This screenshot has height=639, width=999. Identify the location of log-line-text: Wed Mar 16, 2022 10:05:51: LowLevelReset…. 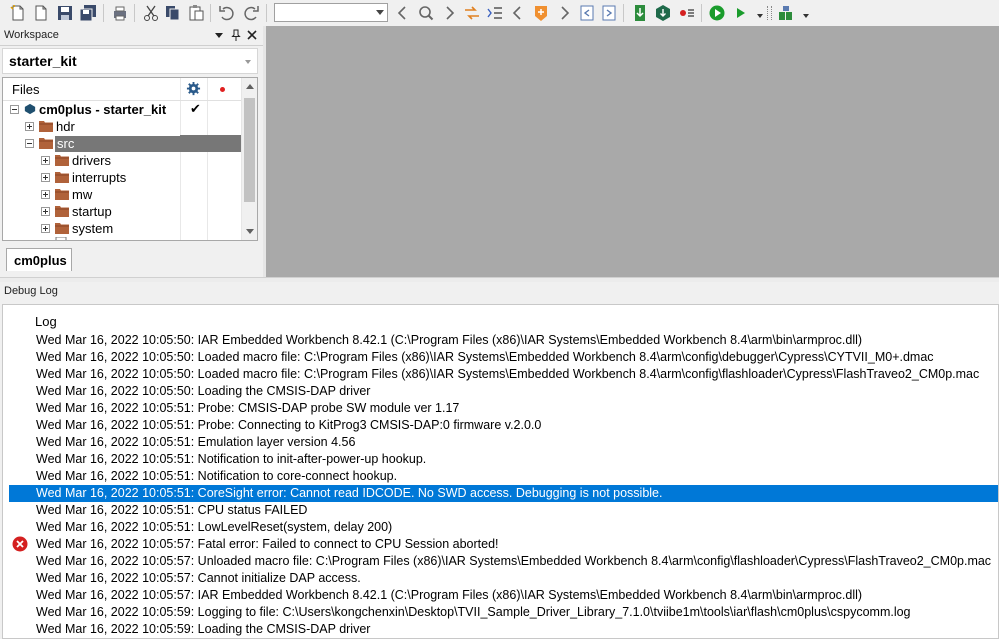
(214, 527).